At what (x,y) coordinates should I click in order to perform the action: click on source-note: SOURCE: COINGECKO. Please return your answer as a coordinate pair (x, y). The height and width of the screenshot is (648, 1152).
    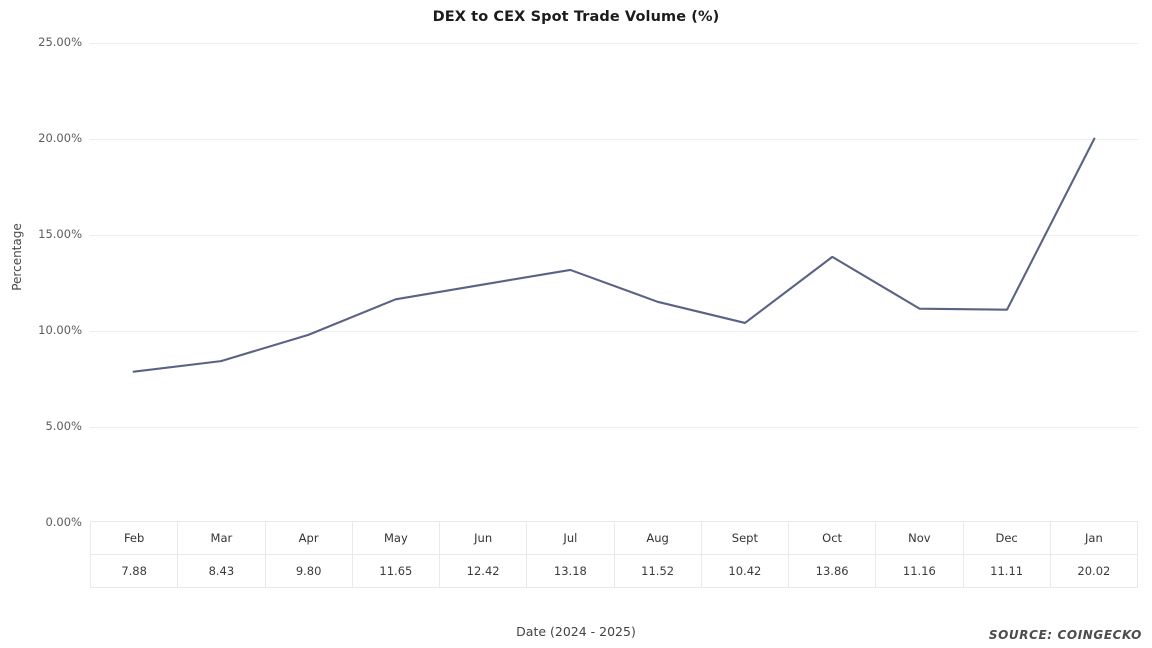
    Looking at the image, I should click on (1065, 635).